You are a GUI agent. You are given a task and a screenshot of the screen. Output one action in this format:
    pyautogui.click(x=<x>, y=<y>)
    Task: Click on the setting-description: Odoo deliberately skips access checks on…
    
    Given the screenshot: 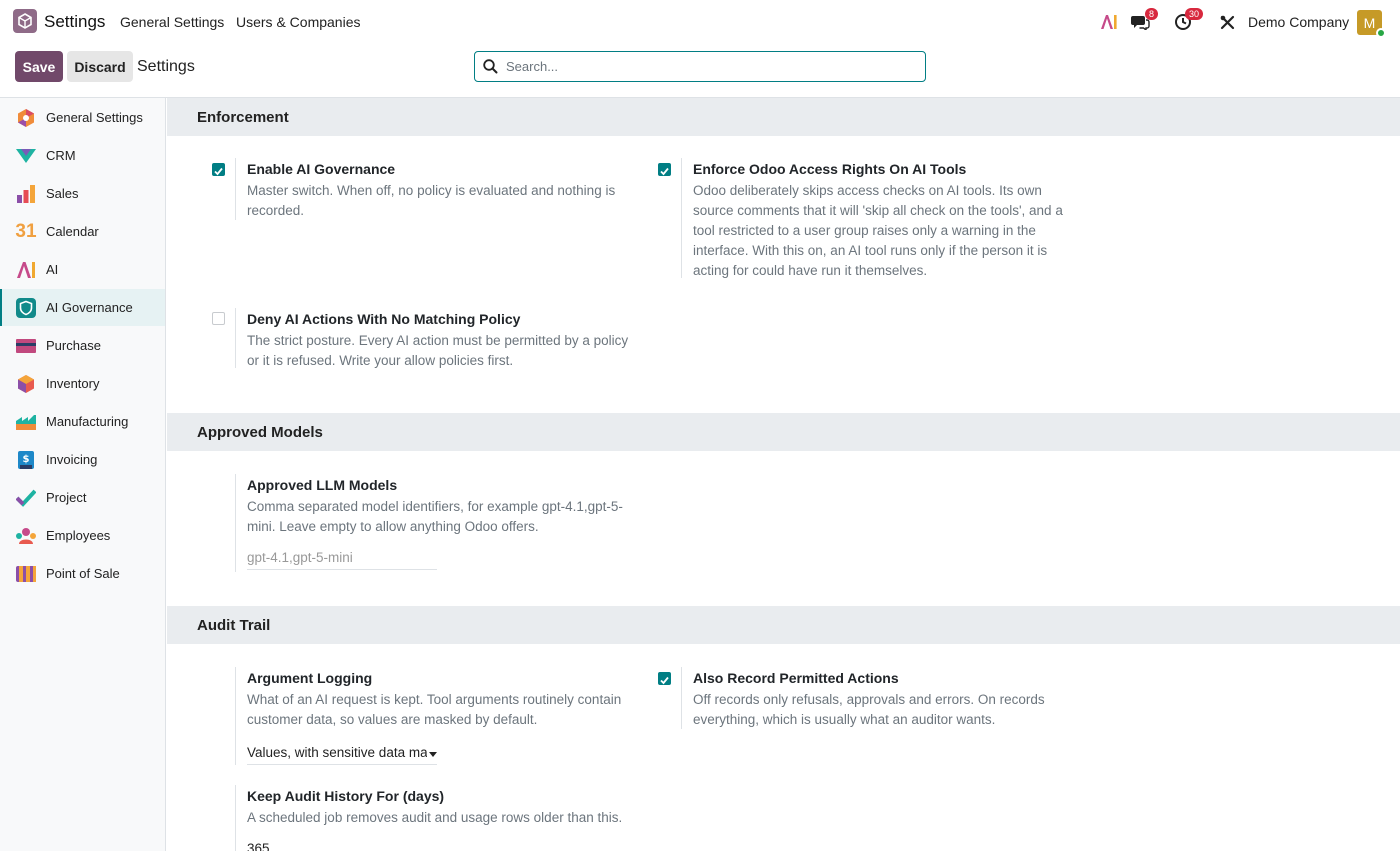 What is the action you would take?
    pyautogui.click(x=878, y=230)
    